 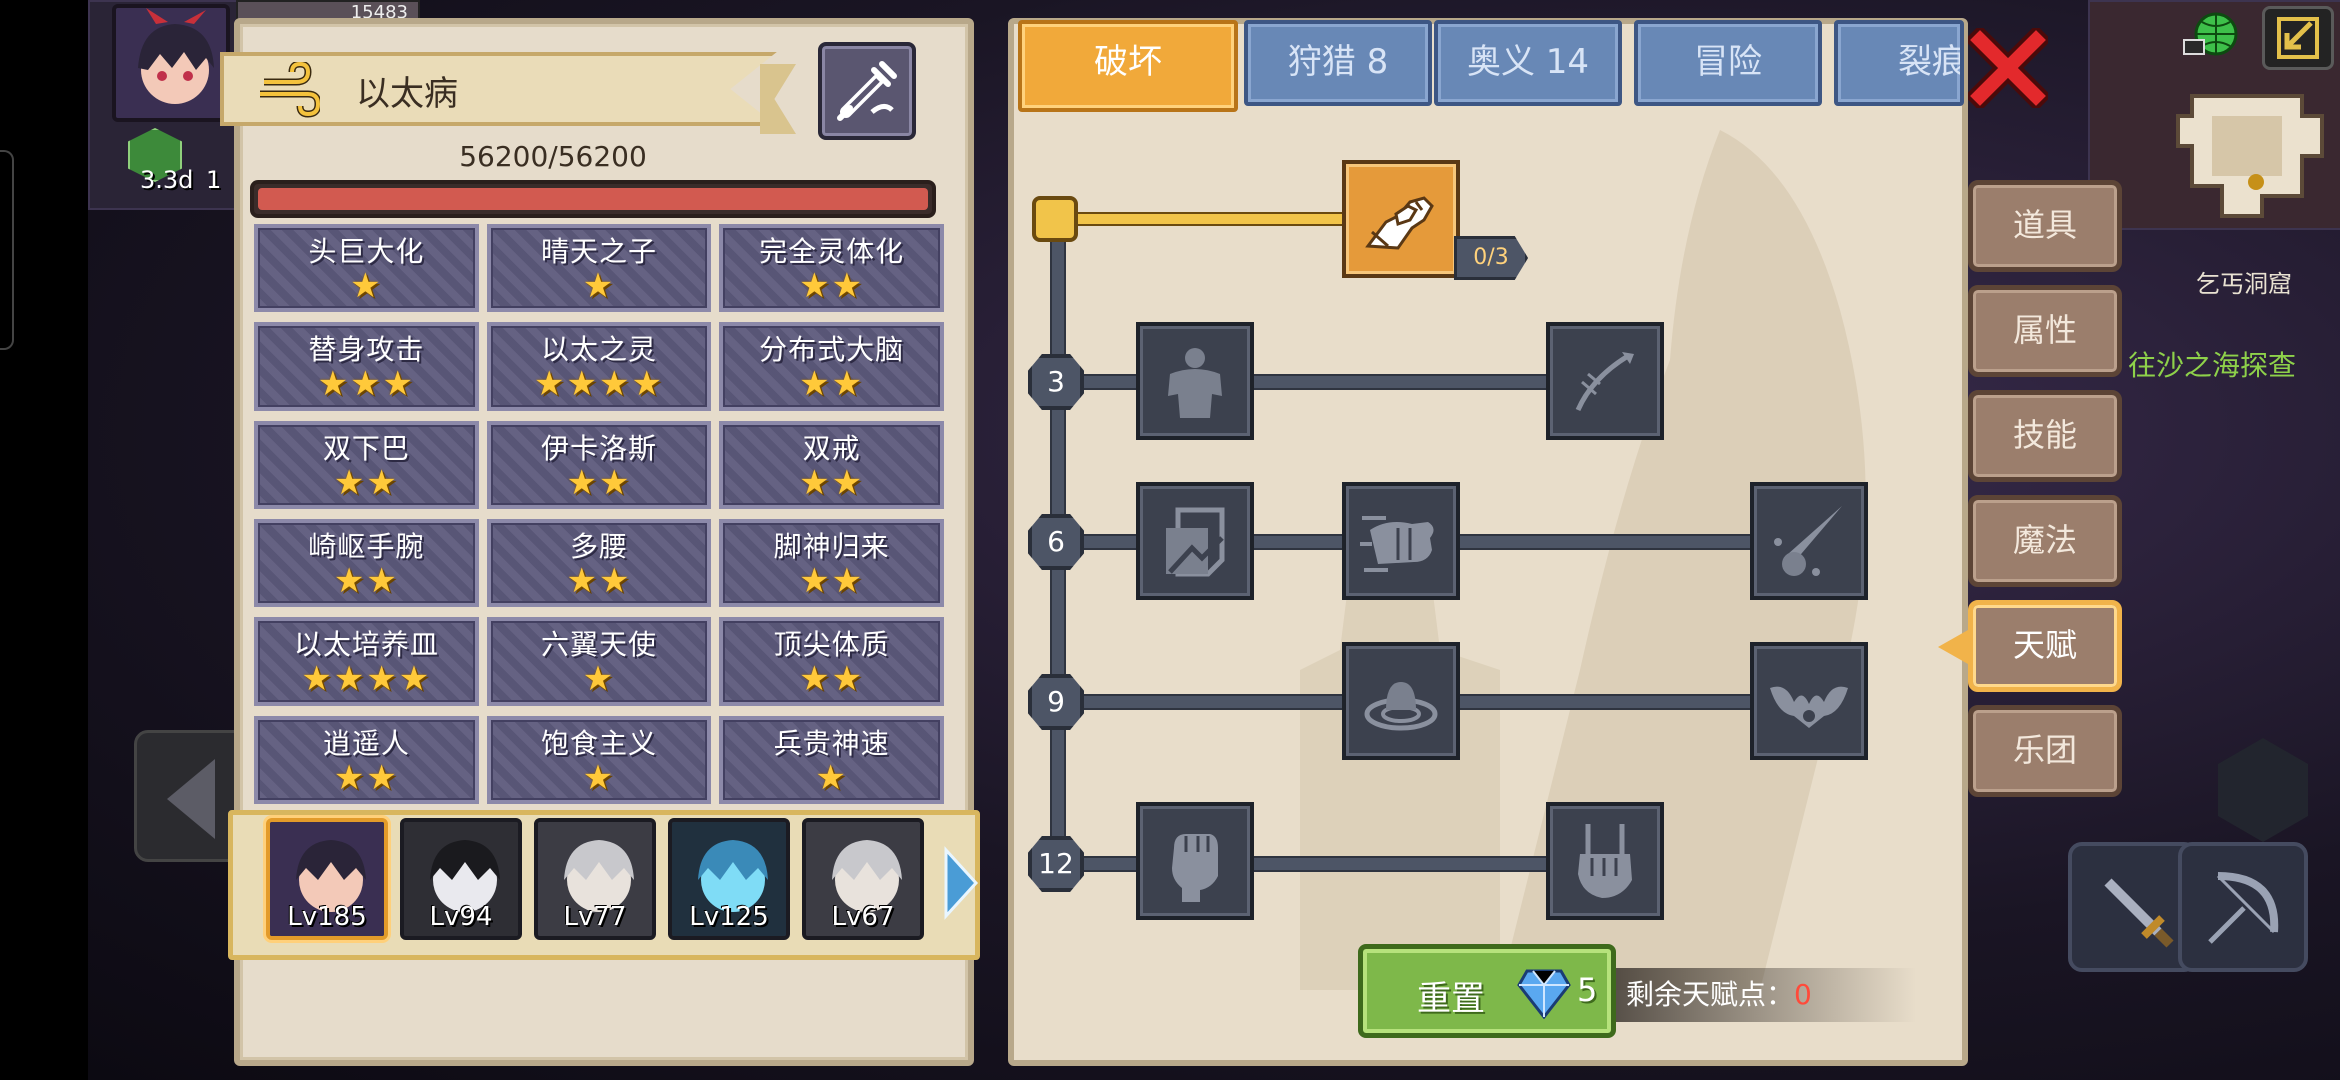 What do you see at coordinates (1809, 541) in the screenshot?
I see `talent-node-slash` at bounding box center [1809, 541].